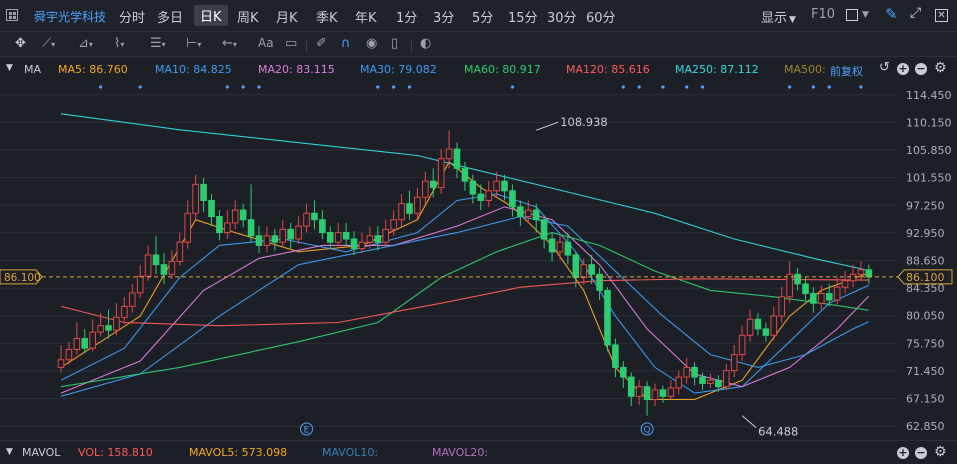 The image size is (957, 464). I want to click on display-dropdown: 显示 ▼, so click(778, 16).